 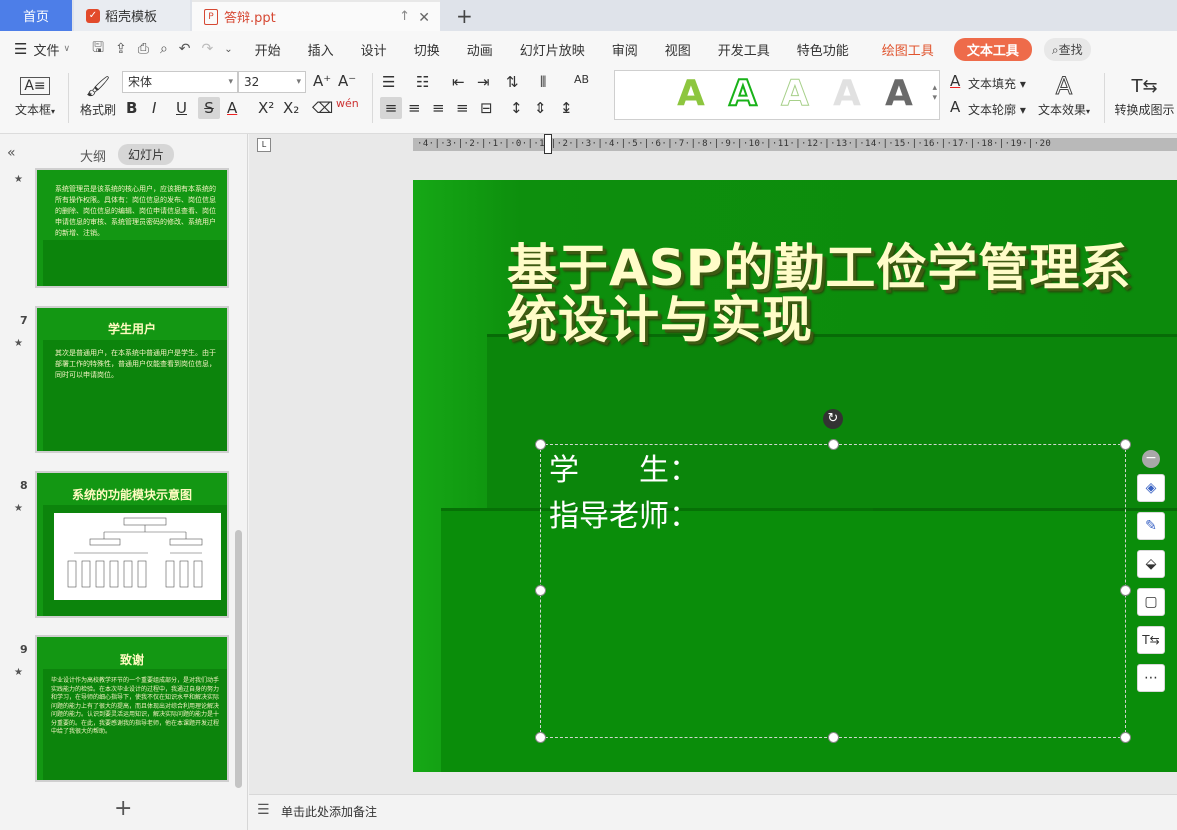 What do you see at coordinates (548, 144) in the screenshot?
I see `ruler-indent-marker` at bounding box center [548, 144].